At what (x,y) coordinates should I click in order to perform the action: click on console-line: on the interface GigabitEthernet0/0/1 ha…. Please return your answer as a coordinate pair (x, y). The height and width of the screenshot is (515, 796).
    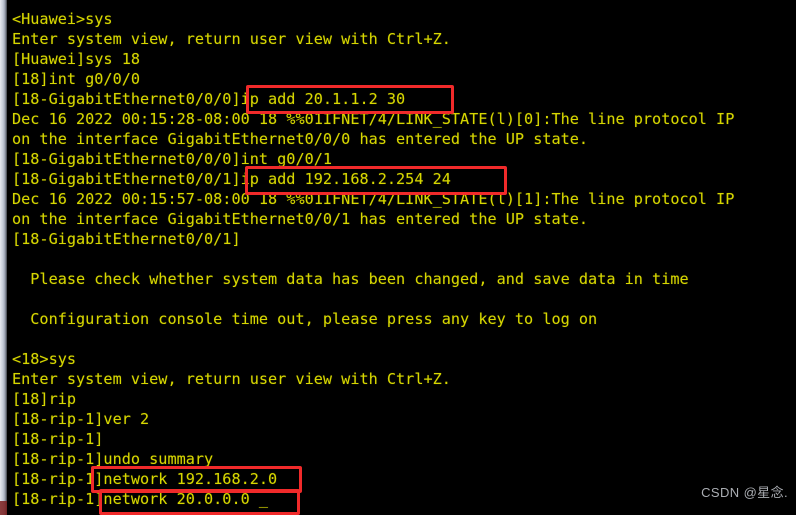
    Looking at the image, I should click on (300, 219).